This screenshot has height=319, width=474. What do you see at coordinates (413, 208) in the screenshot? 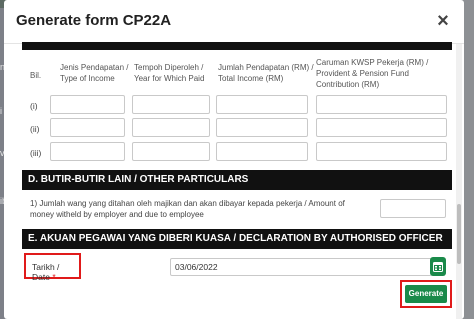
I see `withheld-amount-input` at bounding box center [413, 208].